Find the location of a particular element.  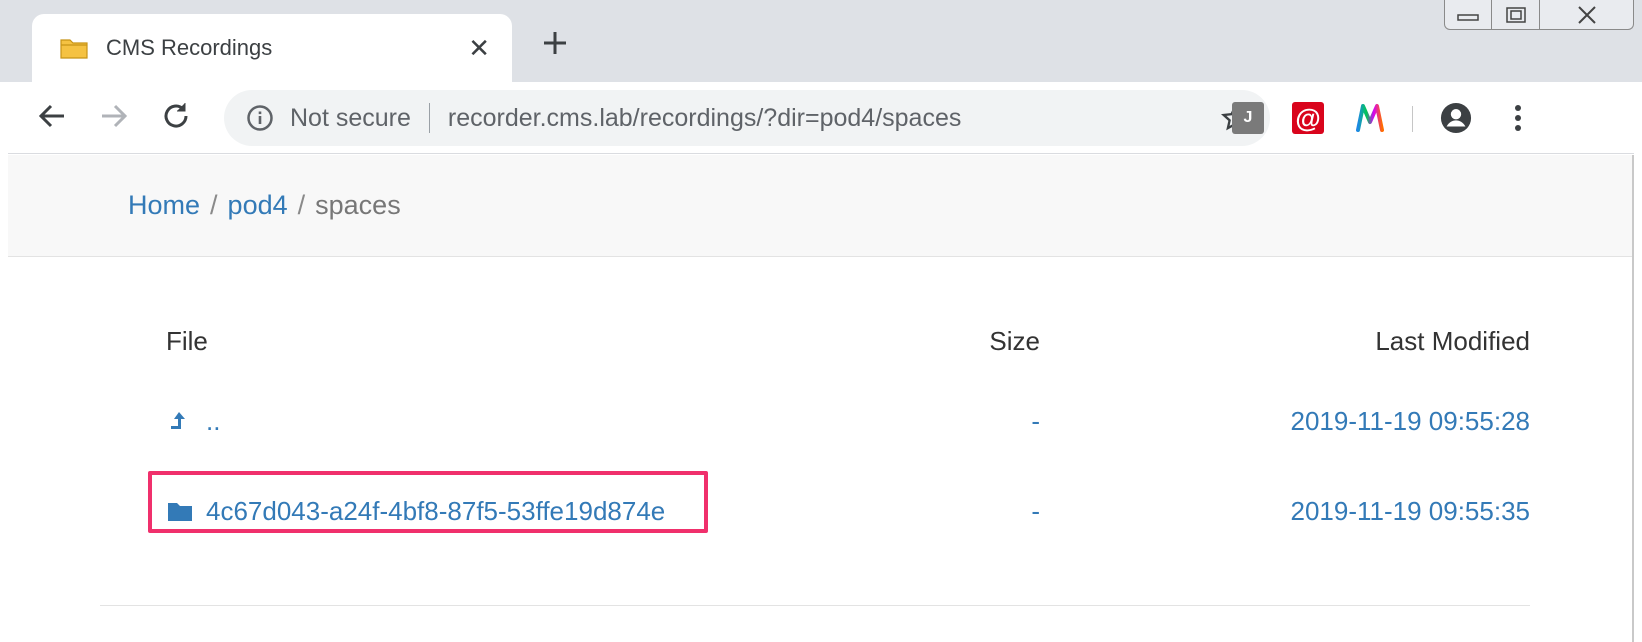

column-header-modified: Last Modified is located at coordinates (1452, 341).